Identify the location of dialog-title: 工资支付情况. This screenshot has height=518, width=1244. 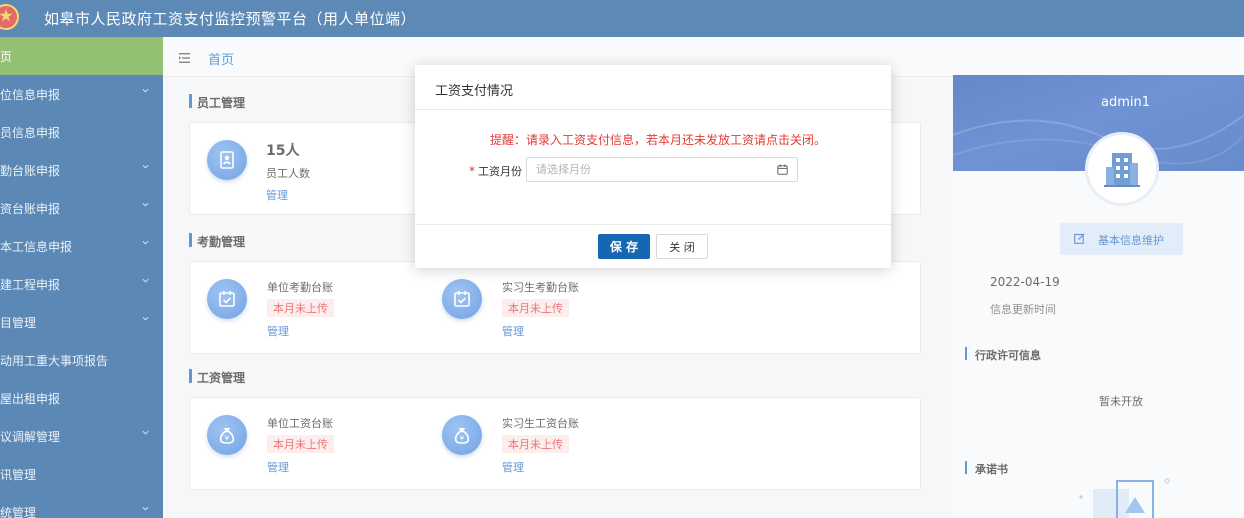
(474, 91).